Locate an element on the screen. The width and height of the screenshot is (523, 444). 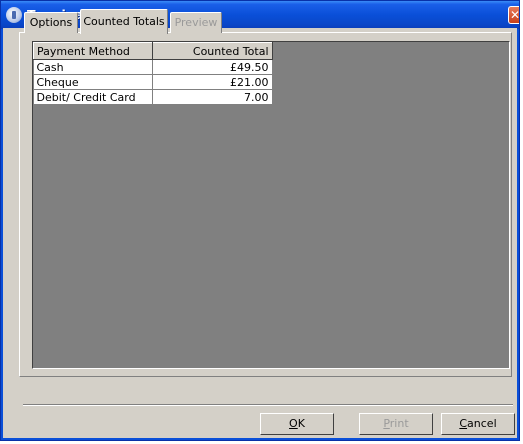
cell-counted-total: 7.00 is located at coordinates (212, 97).